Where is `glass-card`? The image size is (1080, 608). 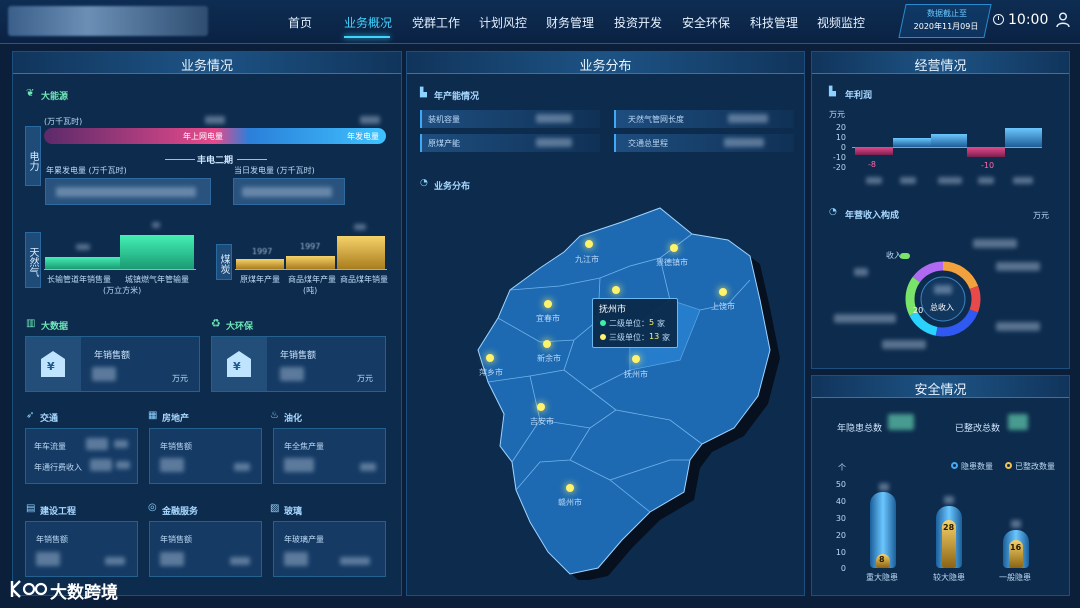 glass-card is located at coordinates (329, 549).